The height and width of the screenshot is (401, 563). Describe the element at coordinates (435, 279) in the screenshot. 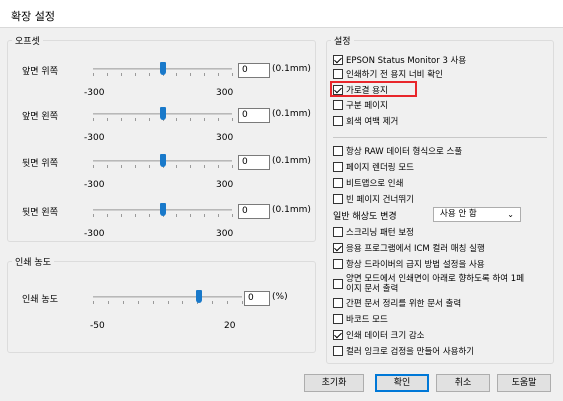

I see `checkbox-label: 양면 모드에서 인쇄면이 아래로 향하도록 하여 1페` at that location.